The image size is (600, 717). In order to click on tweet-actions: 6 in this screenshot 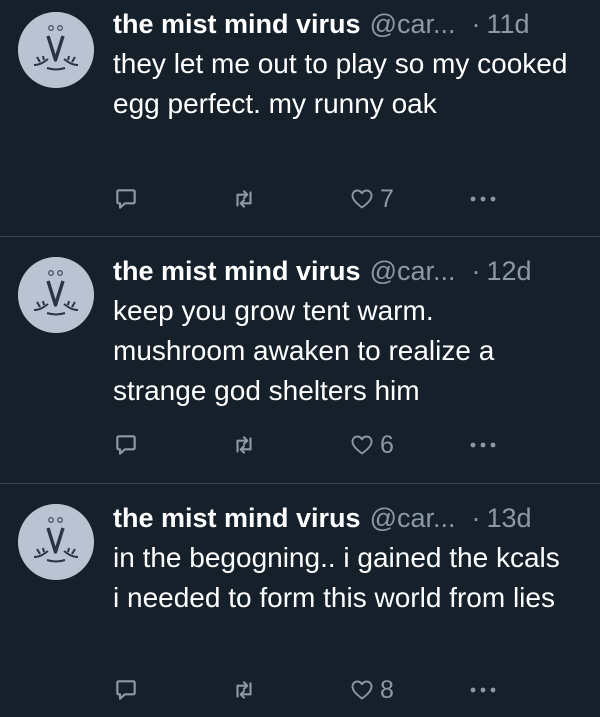, I will do `click(313, 445)`.